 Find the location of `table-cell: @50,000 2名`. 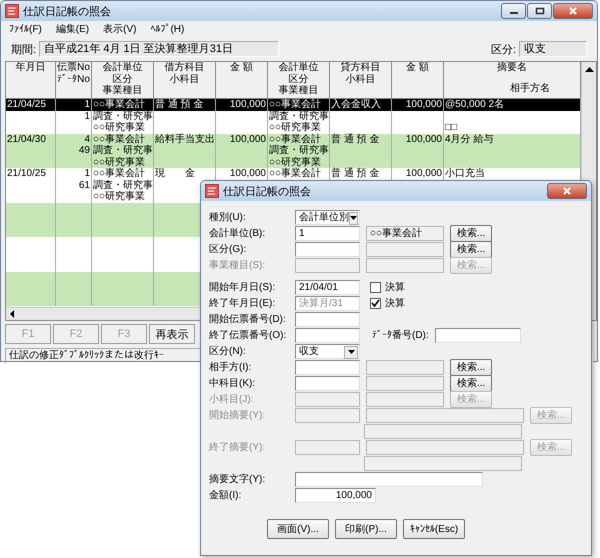

table-cell: @50,000 2名 is located at coordinates (474, 104).